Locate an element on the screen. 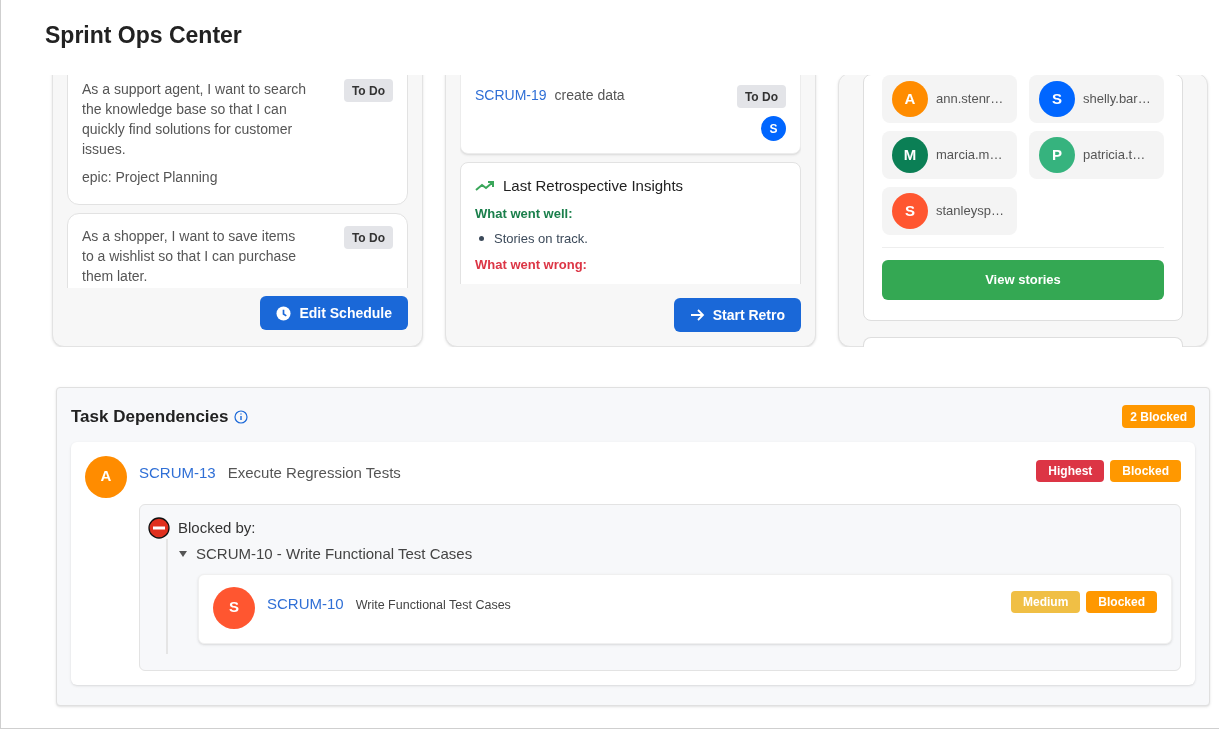 The image size is (1219, 729). avatar: P is located at coordinates (1057, 155).